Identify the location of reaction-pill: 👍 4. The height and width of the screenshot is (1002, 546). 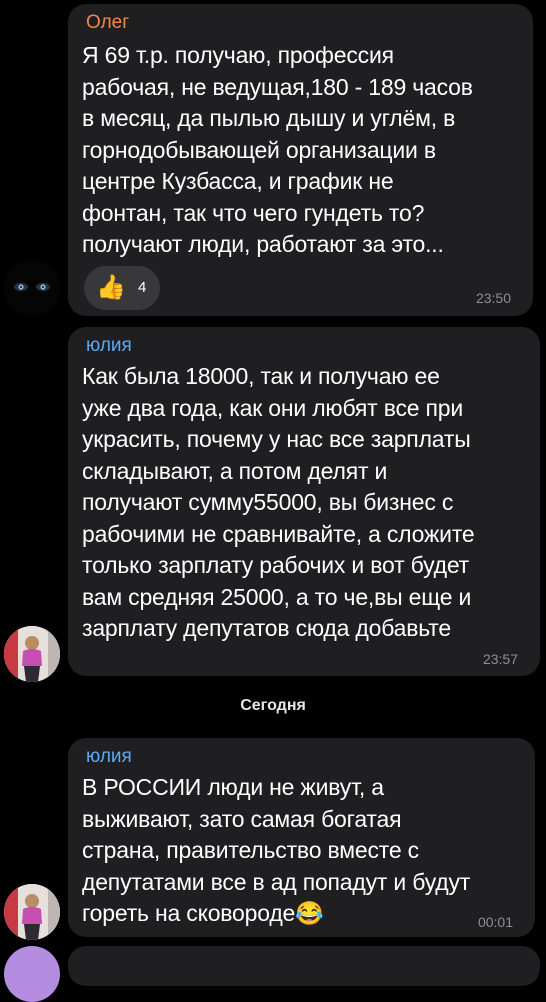
(122, 288).